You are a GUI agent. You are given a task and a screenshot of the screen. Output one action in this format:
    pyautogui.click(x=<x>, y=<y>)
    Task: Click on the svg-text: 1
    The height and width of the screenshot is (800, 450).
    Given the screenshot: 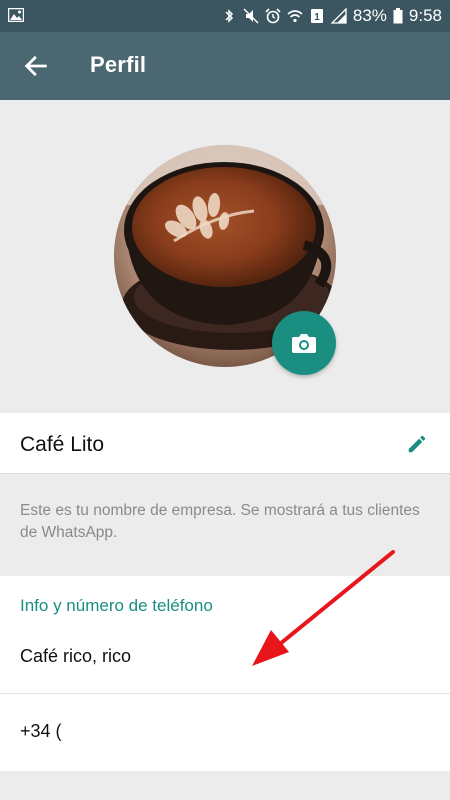 What is the action you would take?
    pyautogui.click(x=317, y=17)
    